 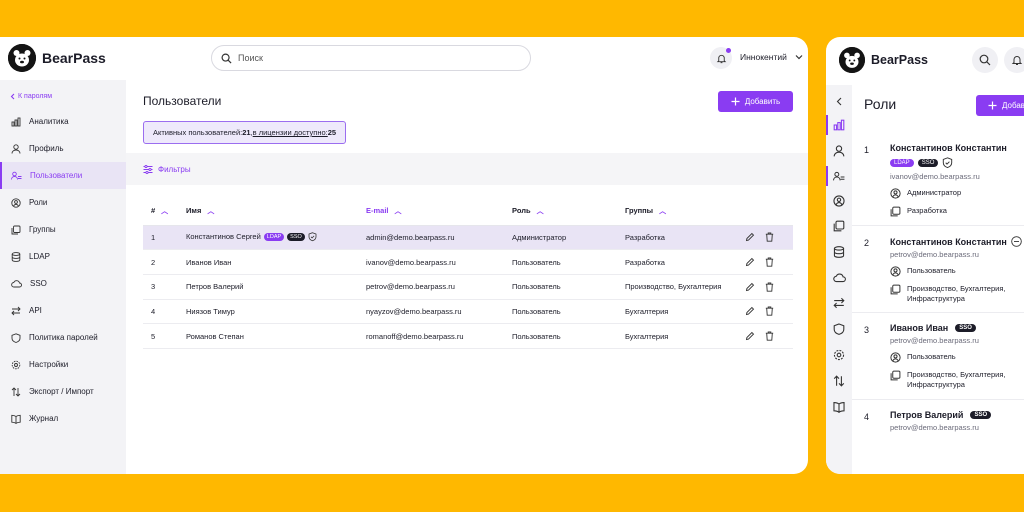 What do you see at coordinates (948, 241) in the screenshot?
I see `user-name: Константинов Константин` at bounding box center [948, 241].